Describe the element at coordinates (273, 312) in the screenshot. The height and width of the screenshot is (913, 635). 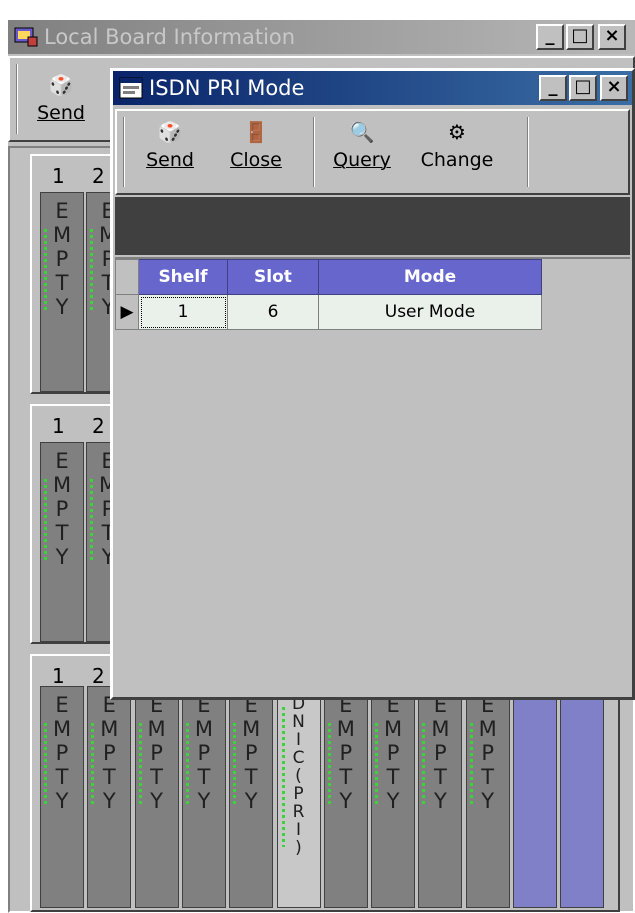
I see `cell-slot: 6` at that location.